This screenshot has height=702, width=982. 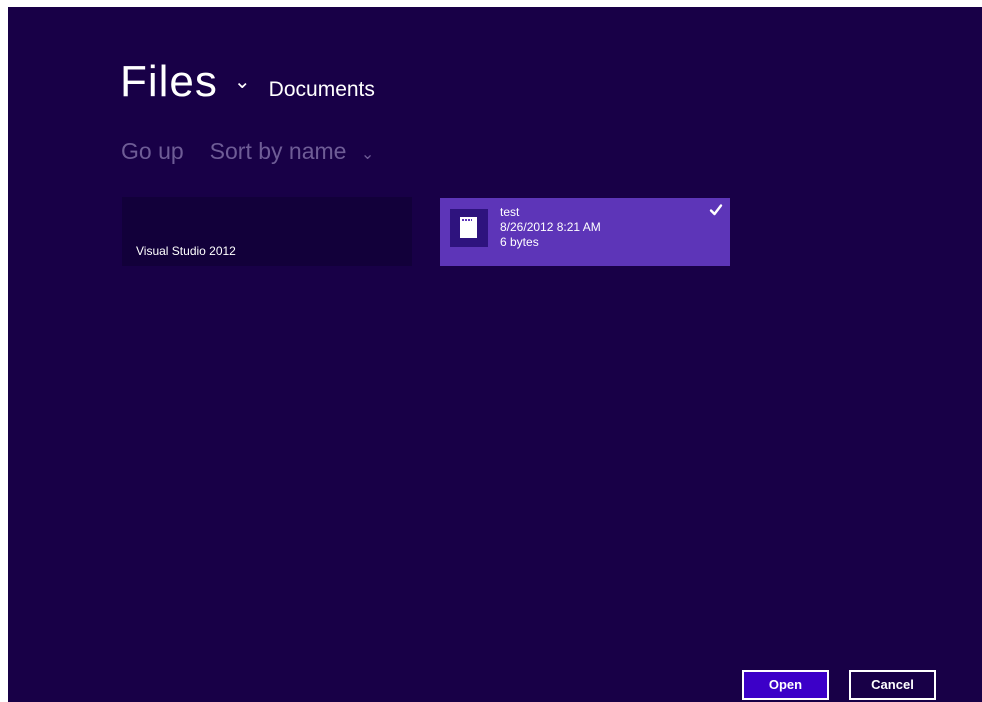 I want to click on current-location: Documents, so click(x=322, y=90).